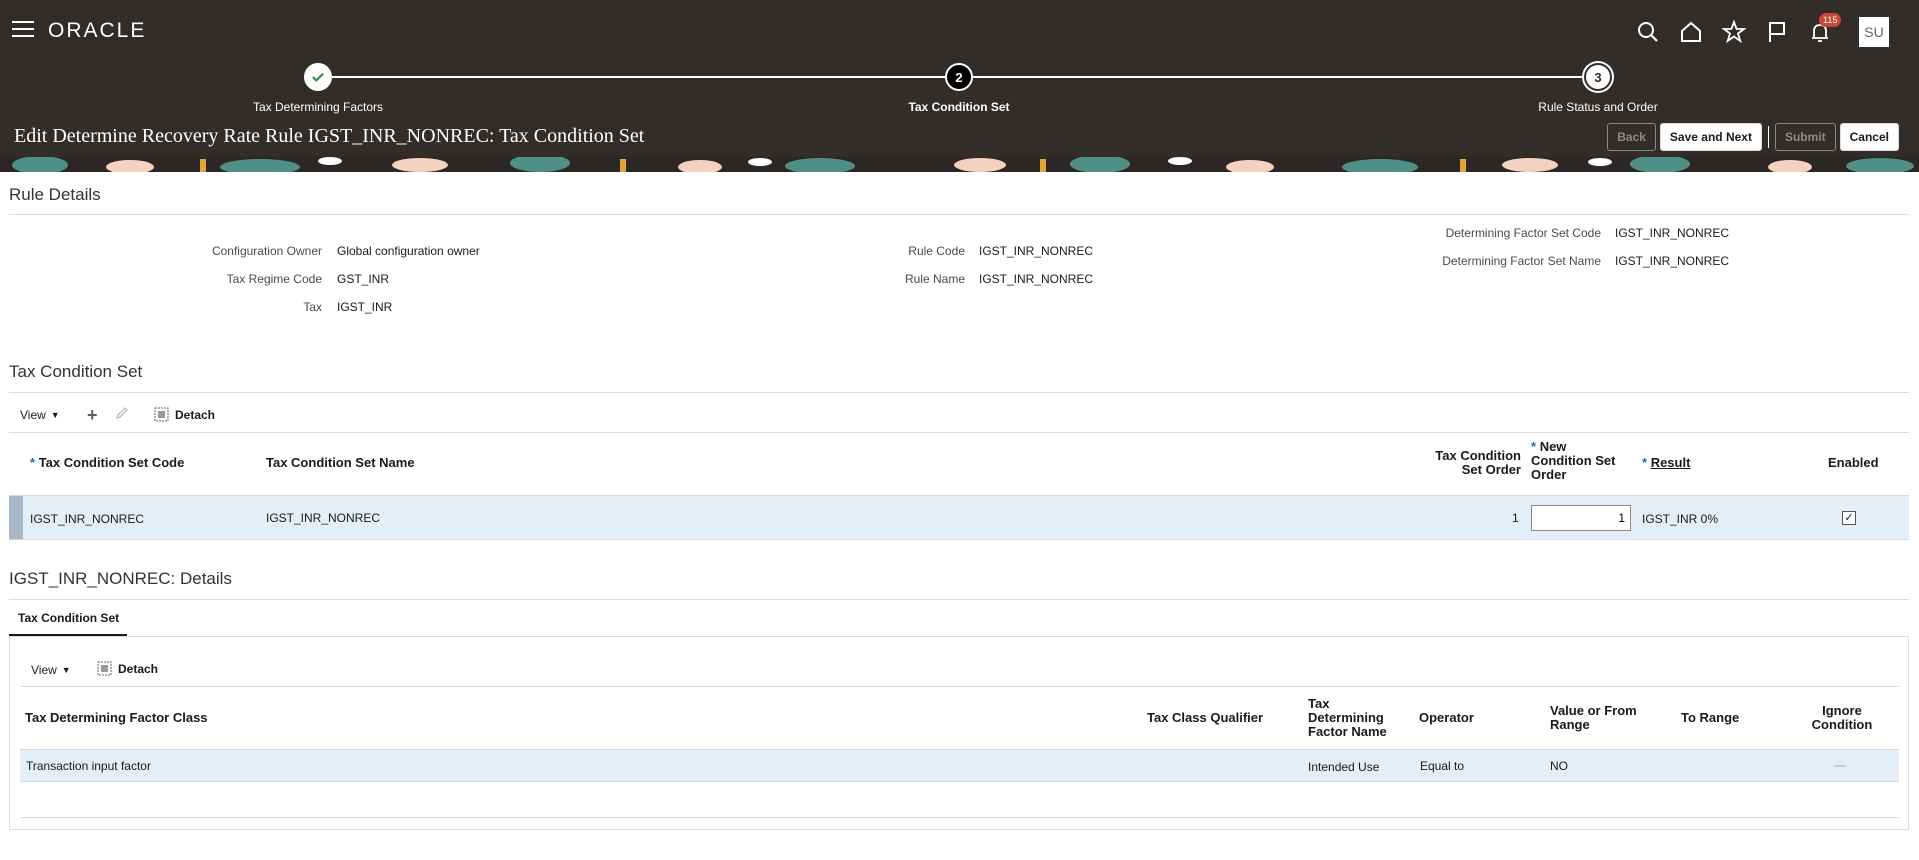 This screenshot has width=1919, height=860. Describe the element at coordinates (1523, 233) in the screenshot. I see `determining-factor-set-code-label: Determining Factor Set Code` at that location.